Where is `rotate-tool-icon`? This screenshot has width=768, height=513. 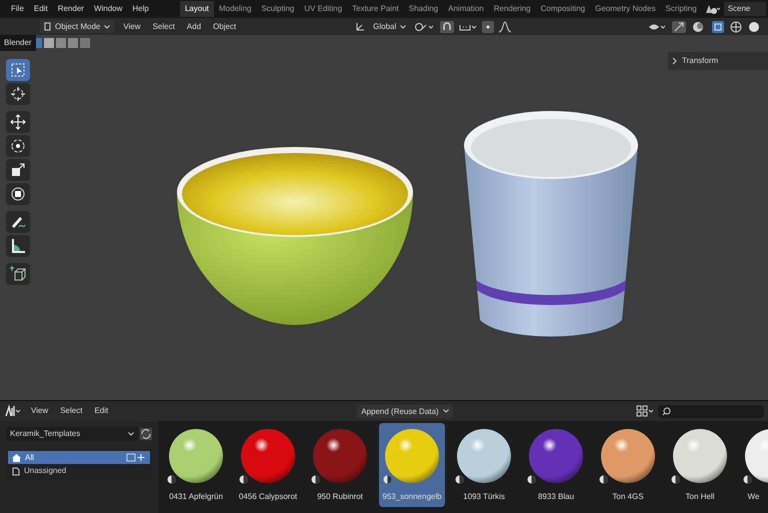 rotate-tool-icon is located at coordinates (18, 146).